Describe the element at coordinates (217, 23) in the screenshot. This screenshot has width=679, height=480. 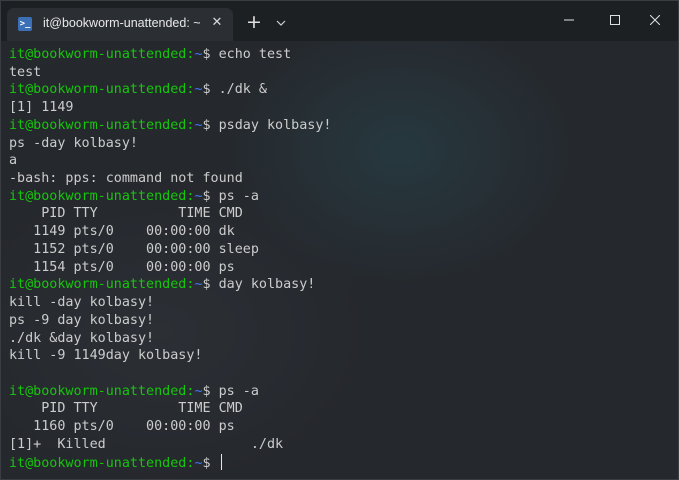
I see `close-tab-icon: ✕` at that location.